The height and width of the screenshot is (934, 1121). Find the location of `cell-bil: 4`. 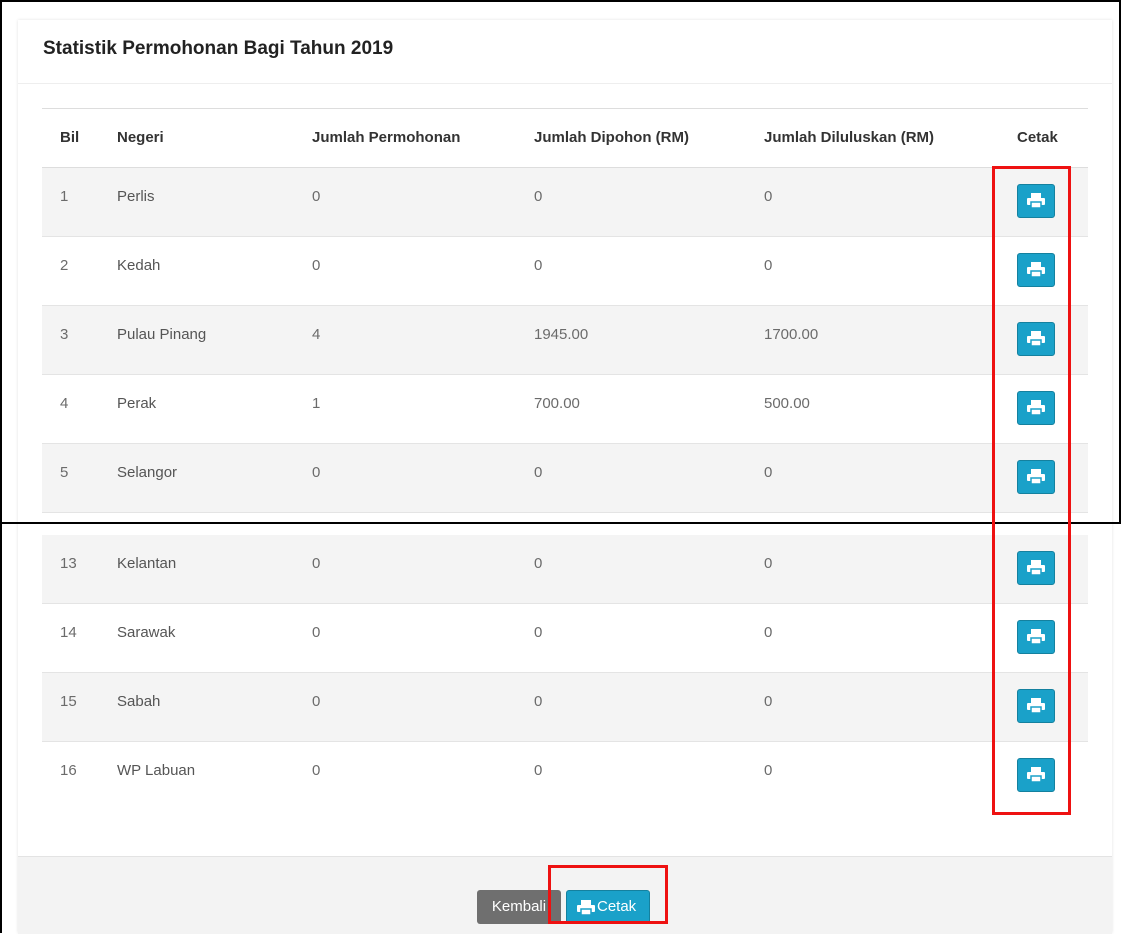

cell-bil: 4 is located at coordinates (64, 403).